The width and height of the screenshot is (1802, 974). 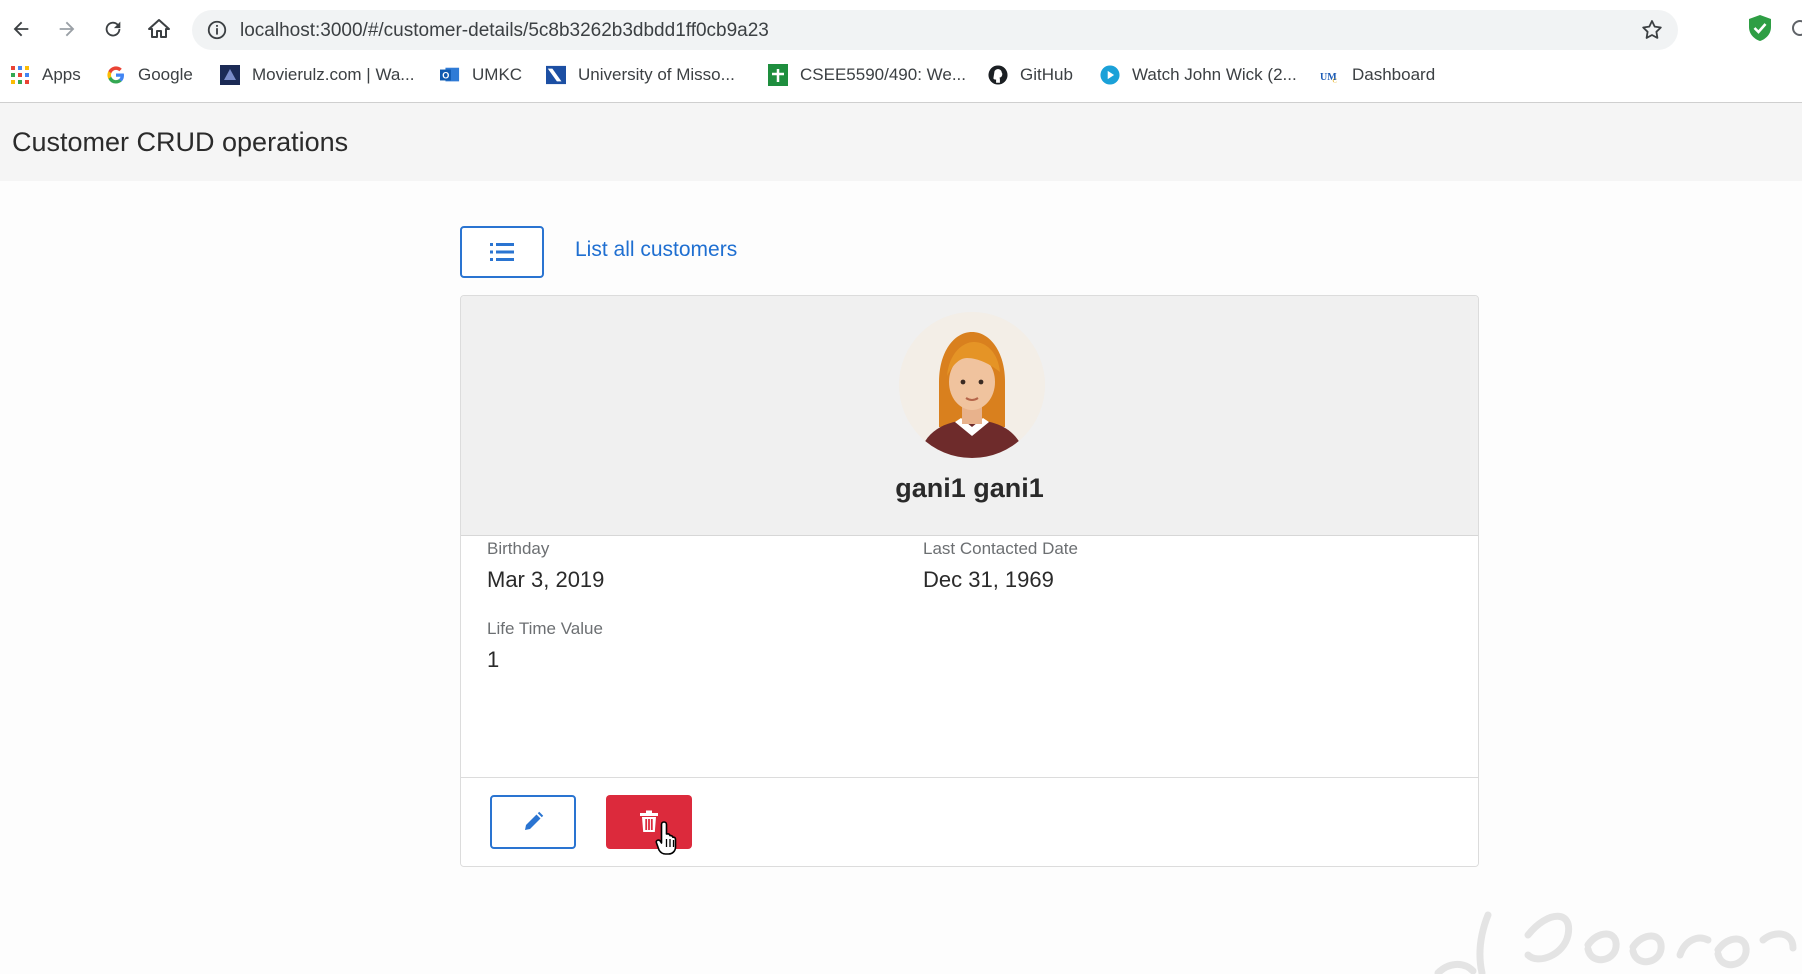 What do you see at coordinates (116, 75) in the screenshot?
I see `google-icon` at bounding box center [116, 75].